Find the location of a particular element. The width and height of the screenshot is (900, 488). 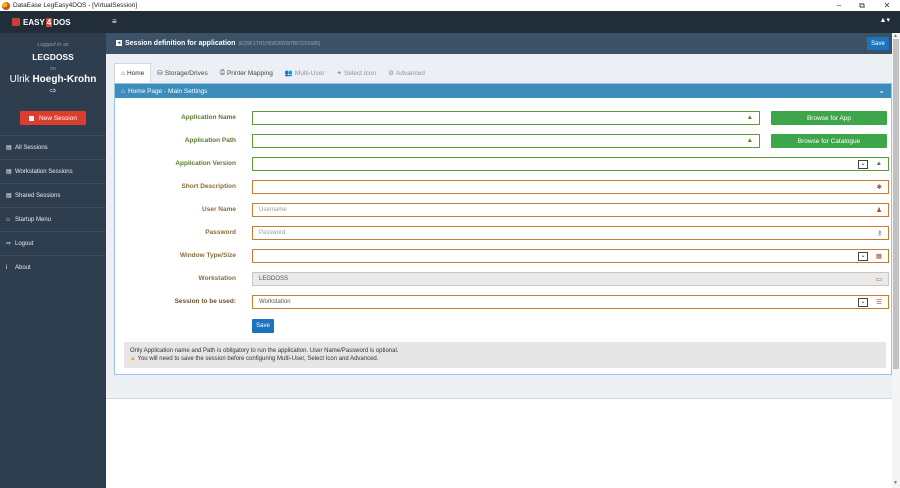

sidebar-item-label: All Sessions is located at coordinates (31, 147).